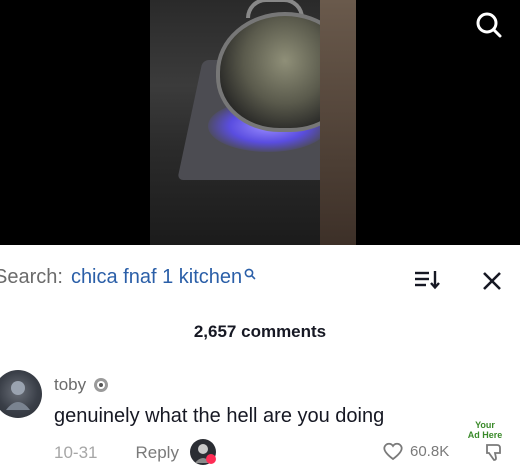 The image size is (520, 471). What do you see at coordinates (70, 385) in the screenshot?
I see `username: toby` at bounding box center [70, 385].